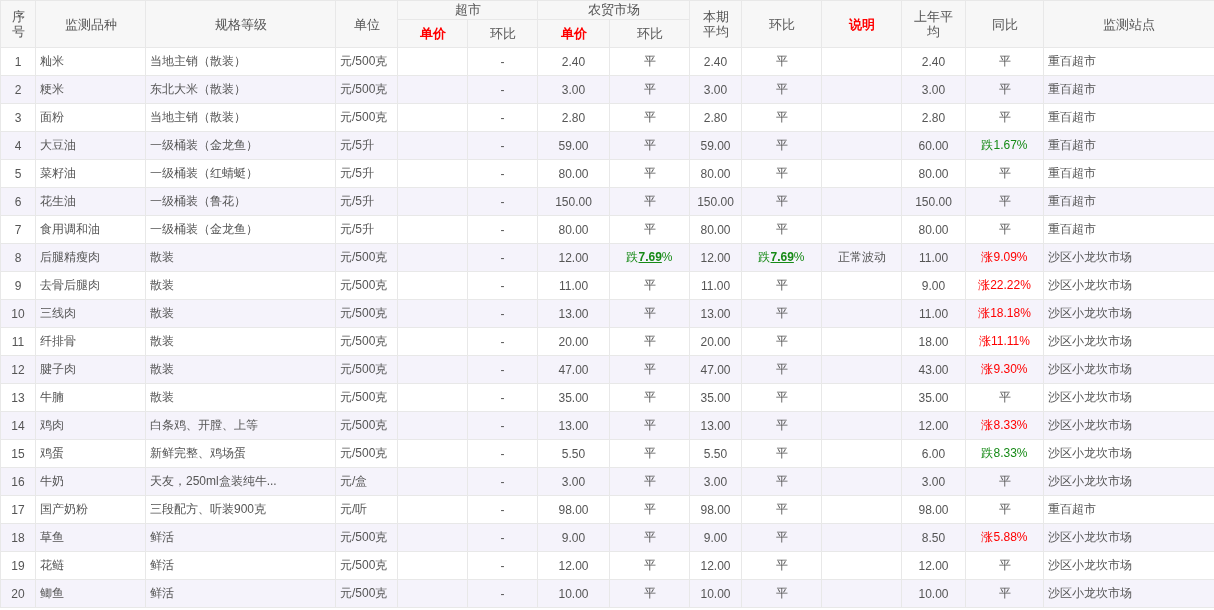 This screenshot has height=610, width=1214. What do you see at coordinates (90, 481) in the screenshot?
I see `table-cell: 牛奶` at bounding box center [90, 481].